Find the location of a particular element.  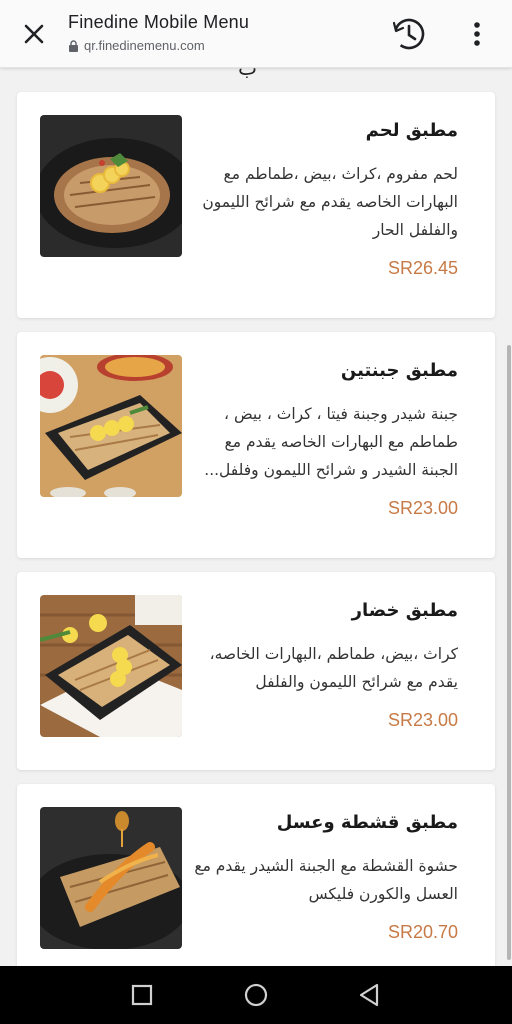

recents-button is located at coordinates (142, 995).